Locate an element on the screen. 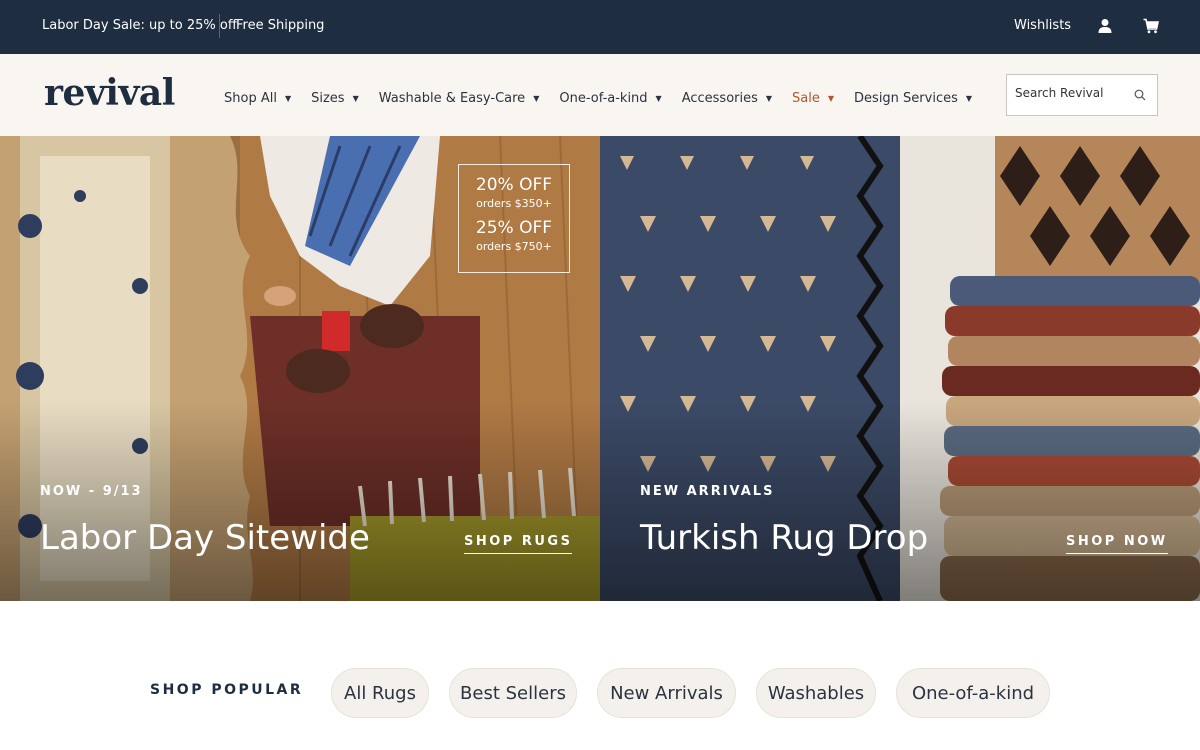 This screenshot has width=1200, height=750. pill-best-sellers: Best Sellers is located at coordinates (513, 693).